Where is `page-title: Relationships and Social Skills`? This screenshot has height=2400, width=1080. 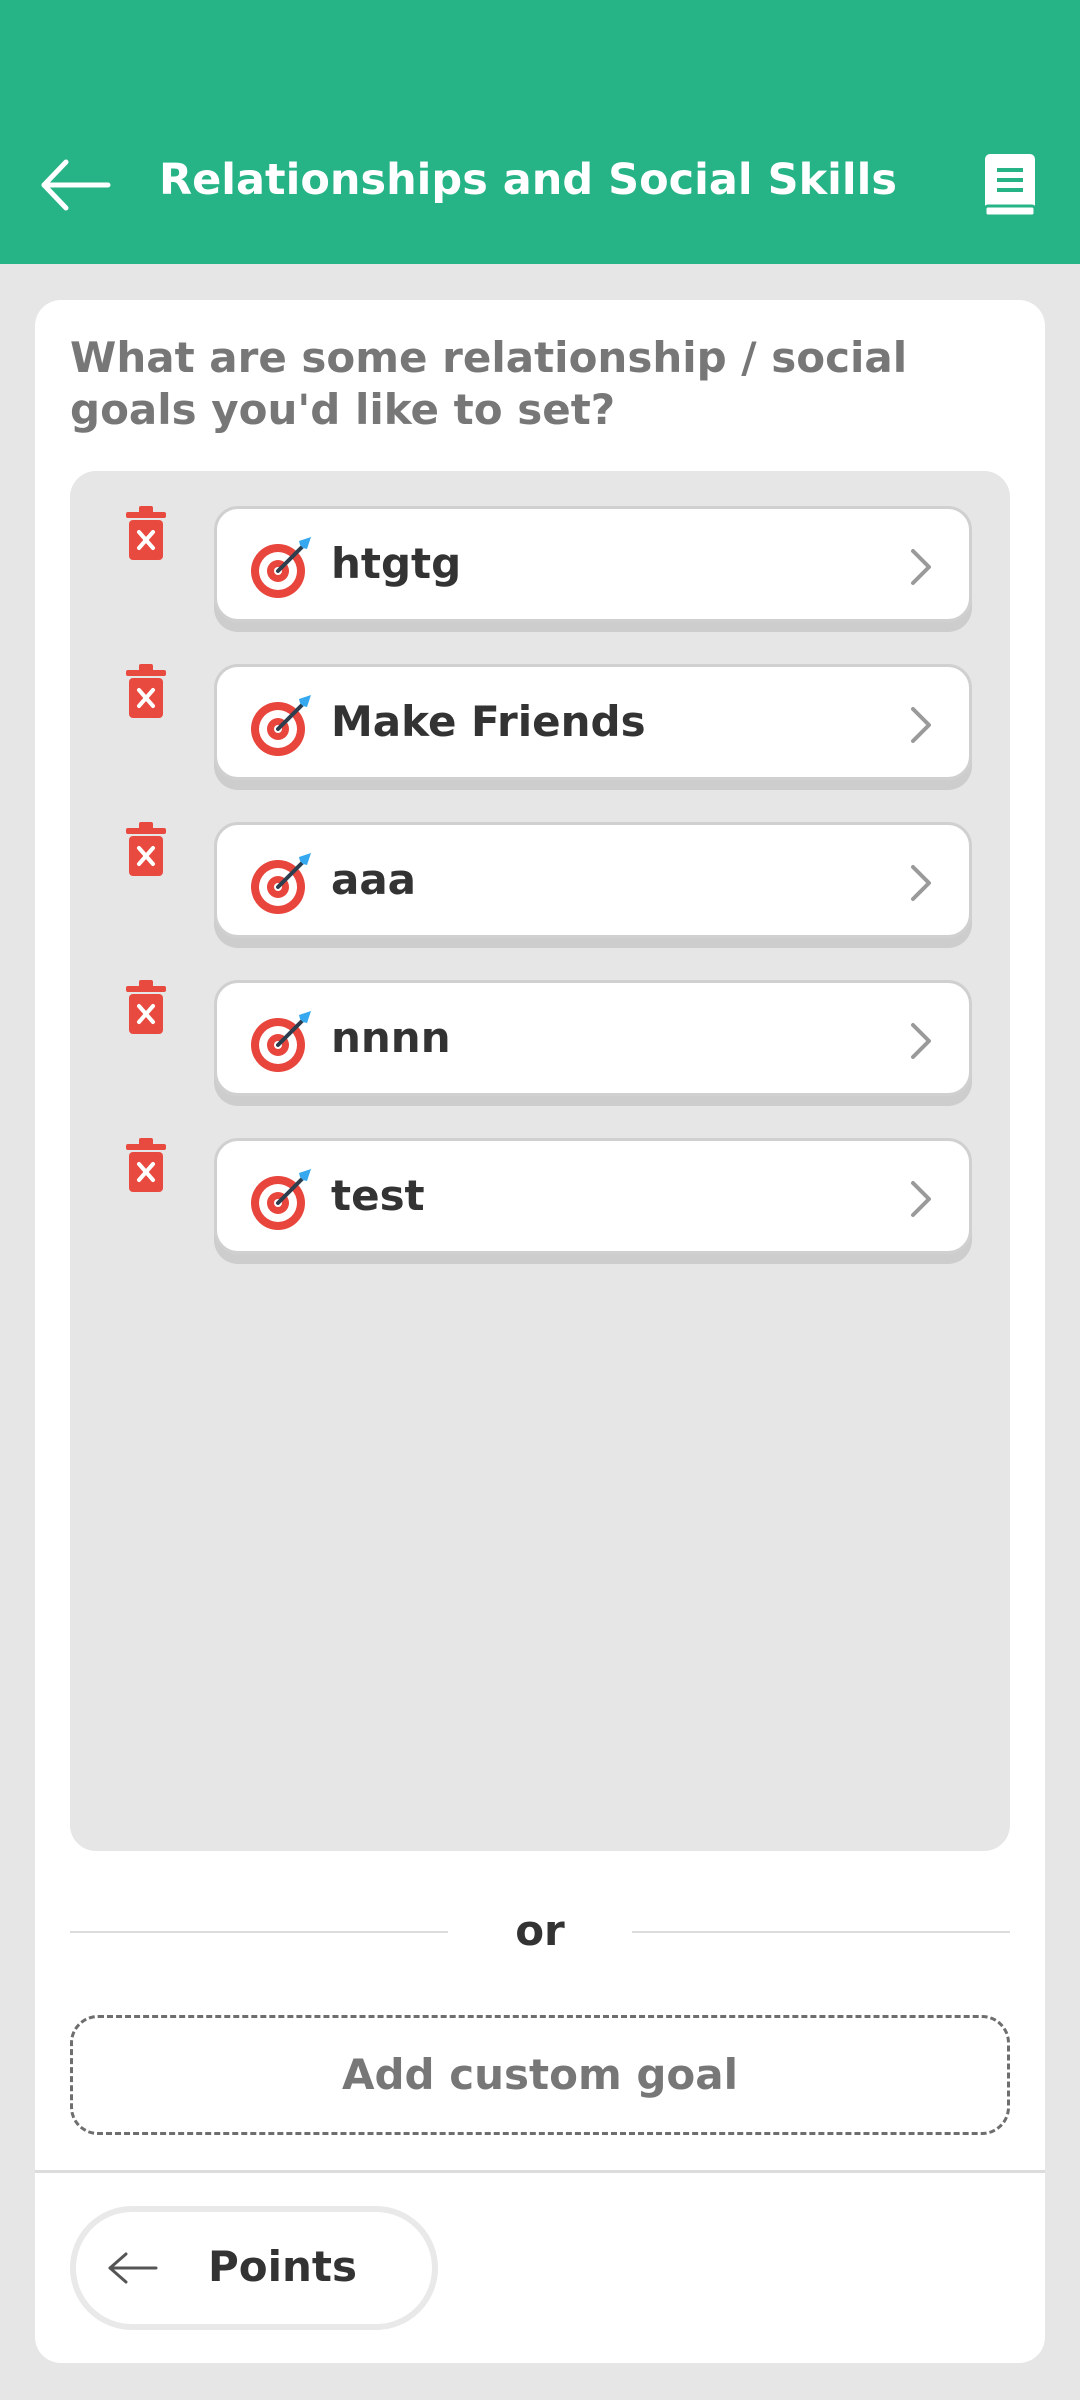
page-title: Relationships and Social Skills is located at coordinates (528, 180).